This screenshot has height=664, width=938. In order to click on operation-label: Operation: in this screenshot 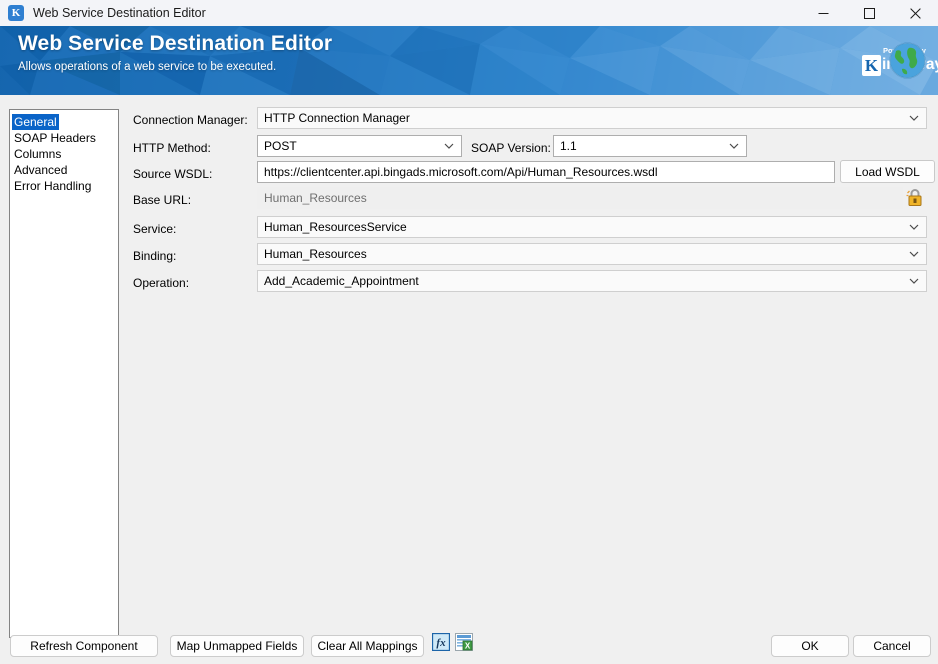, I will do `click(161, 283)`.